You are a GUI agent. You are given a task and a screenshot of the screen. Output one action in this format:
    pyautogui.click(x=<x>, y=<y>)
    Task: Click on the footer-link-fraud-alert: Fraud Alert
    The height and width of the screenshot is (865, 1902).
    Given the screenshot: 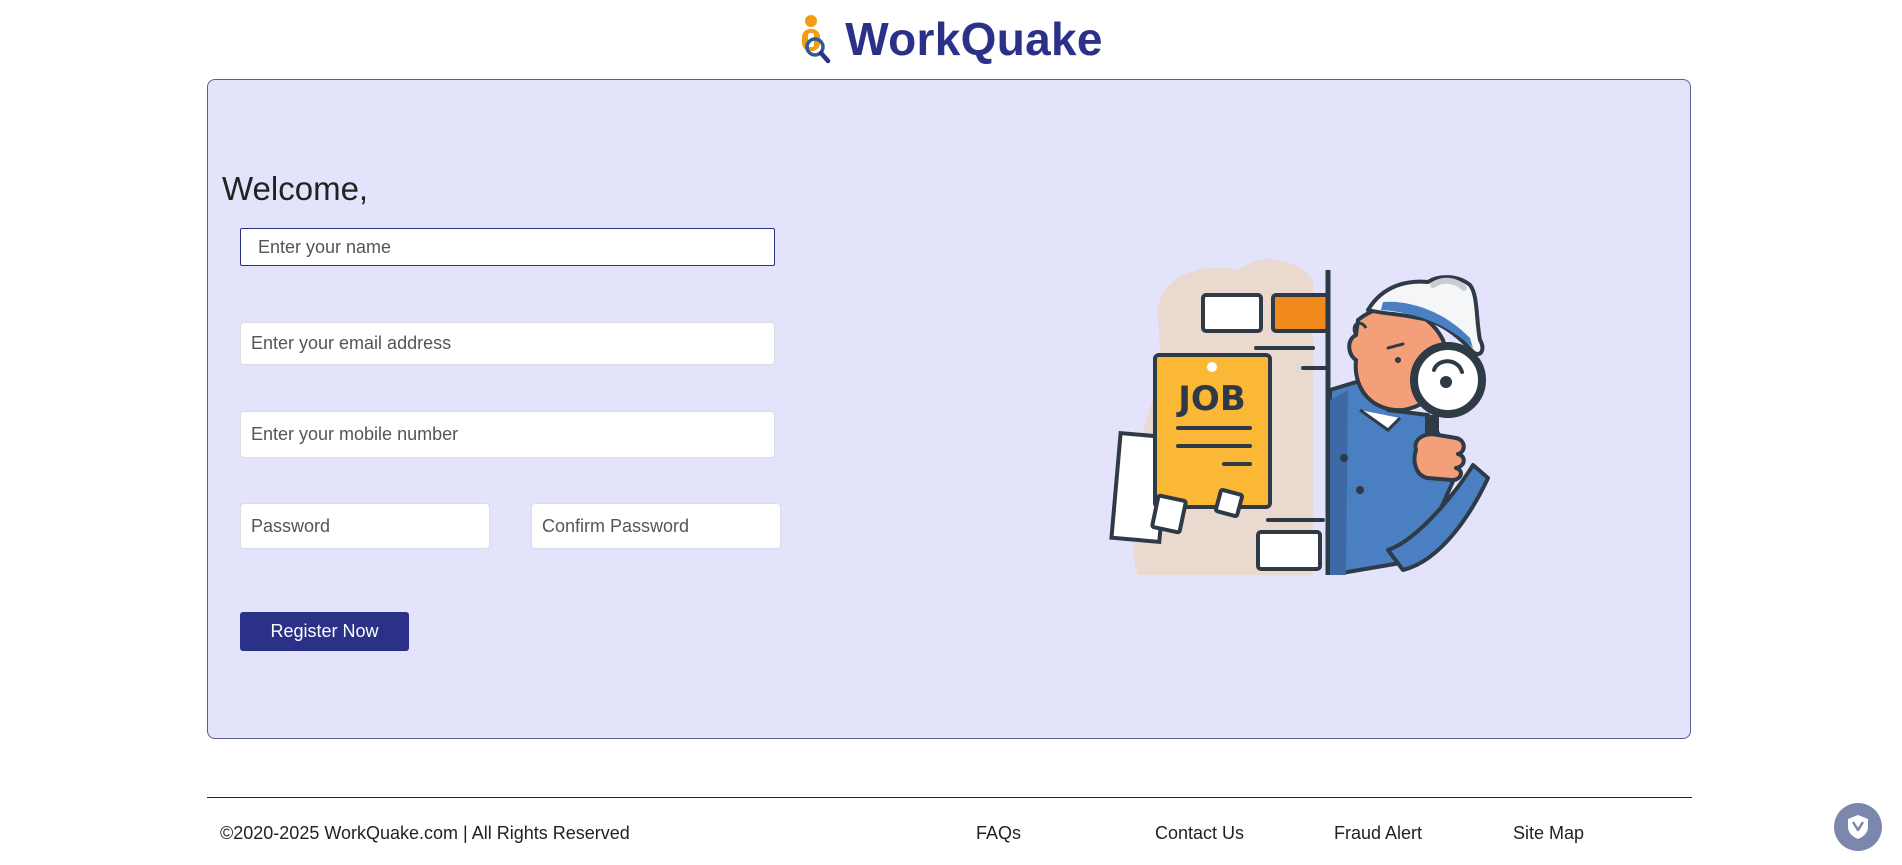 What is the action you would take?
    pyautogui.click(x=1378, y=833)
    